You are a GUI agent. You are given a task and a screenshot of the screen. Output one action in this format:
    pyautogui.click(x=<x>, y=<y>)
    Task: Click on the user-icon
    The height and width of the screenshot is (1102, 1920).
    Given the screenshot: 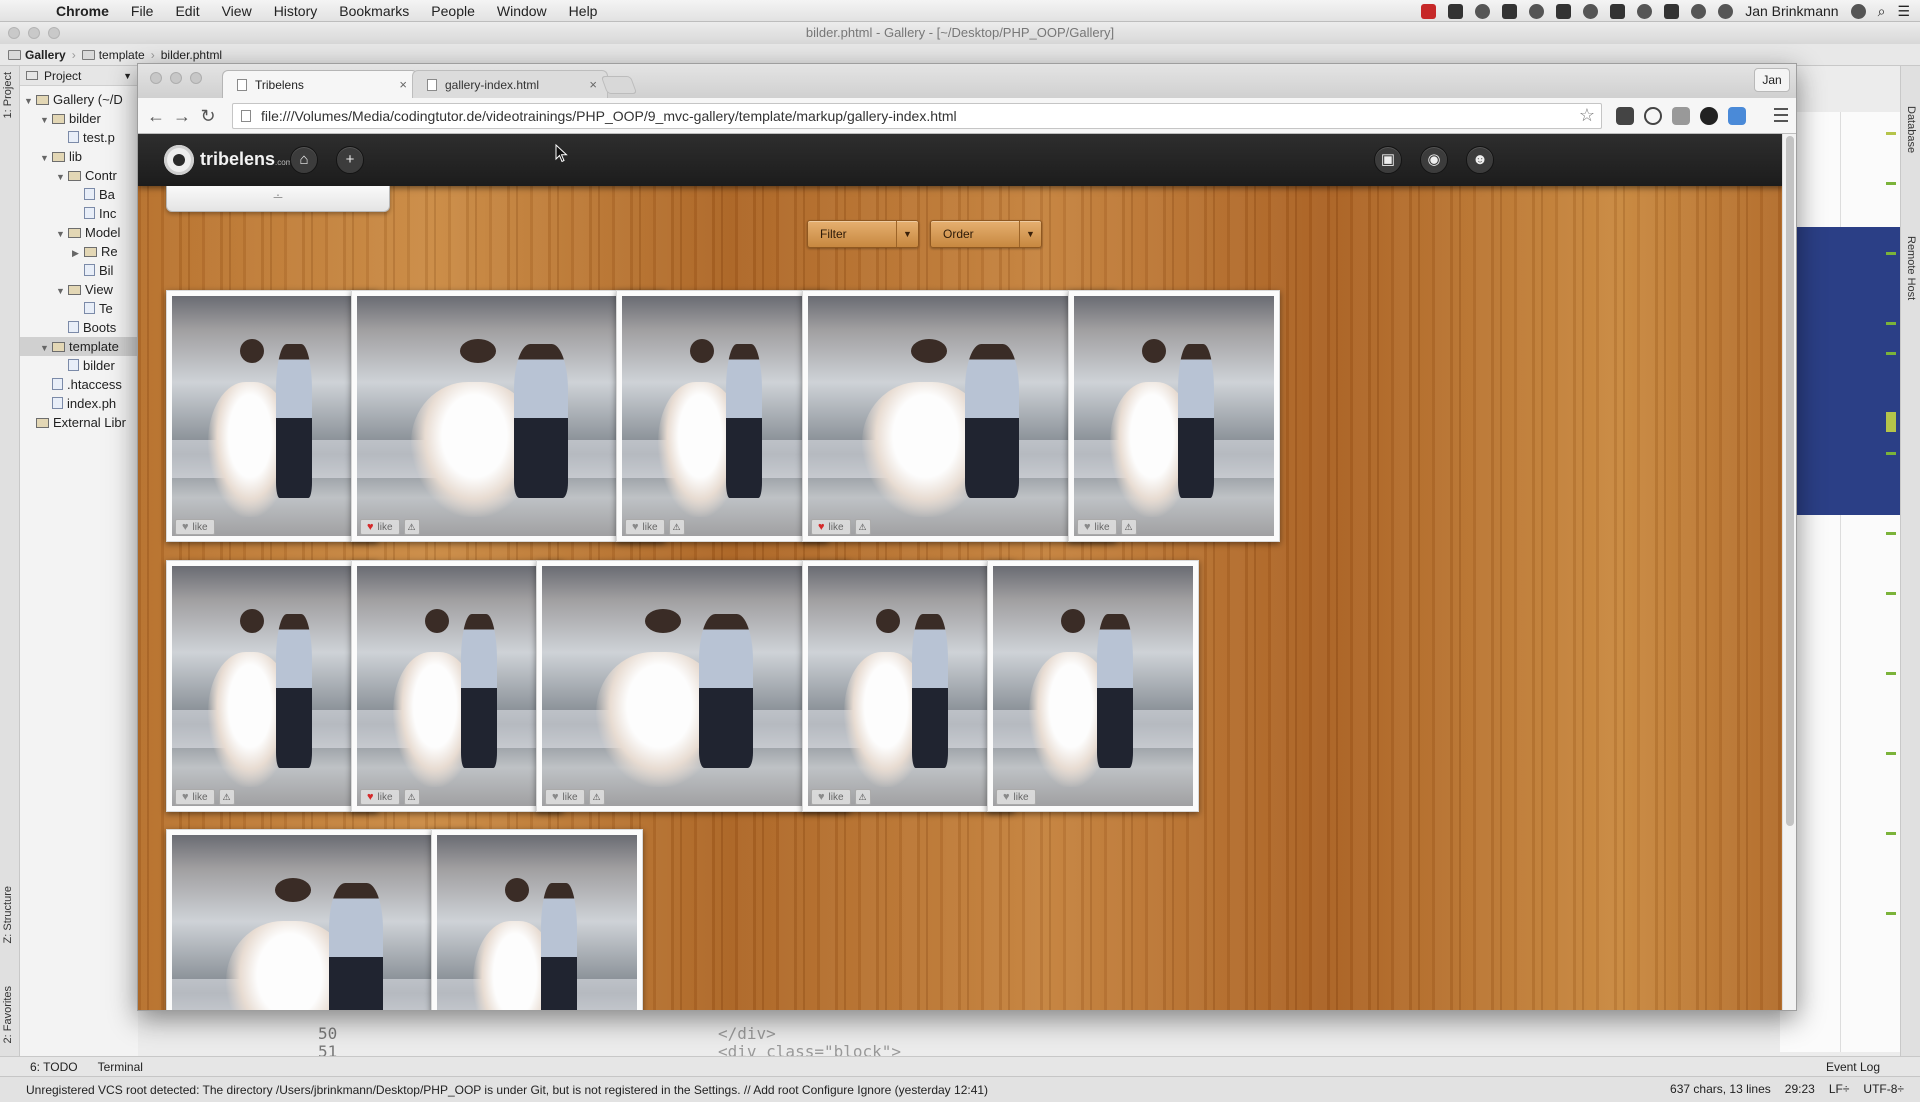 What is the action you would take?
    pyautogui.click(x=1858, y=11)
    